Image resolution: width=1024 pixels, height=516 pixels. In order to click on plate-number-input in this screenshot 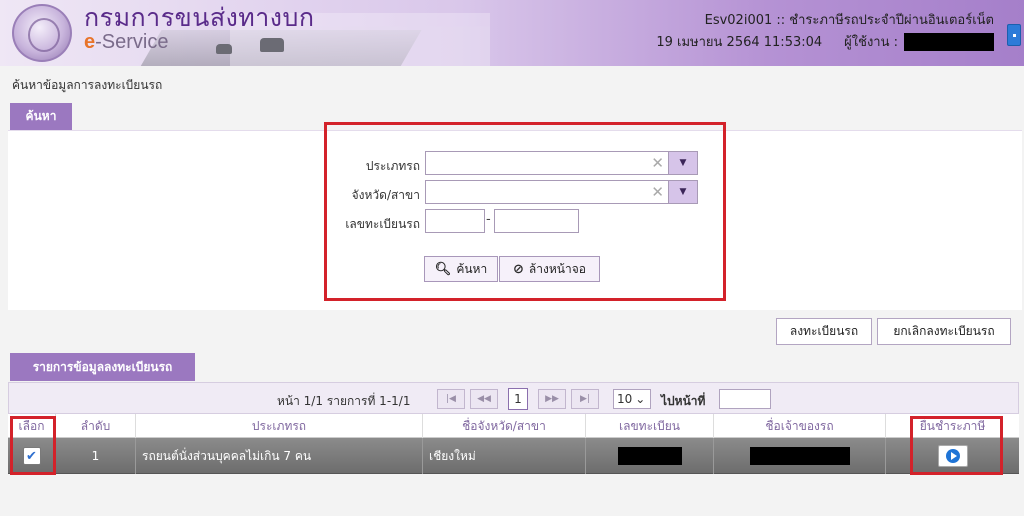, I will do `click(536, 221)`.